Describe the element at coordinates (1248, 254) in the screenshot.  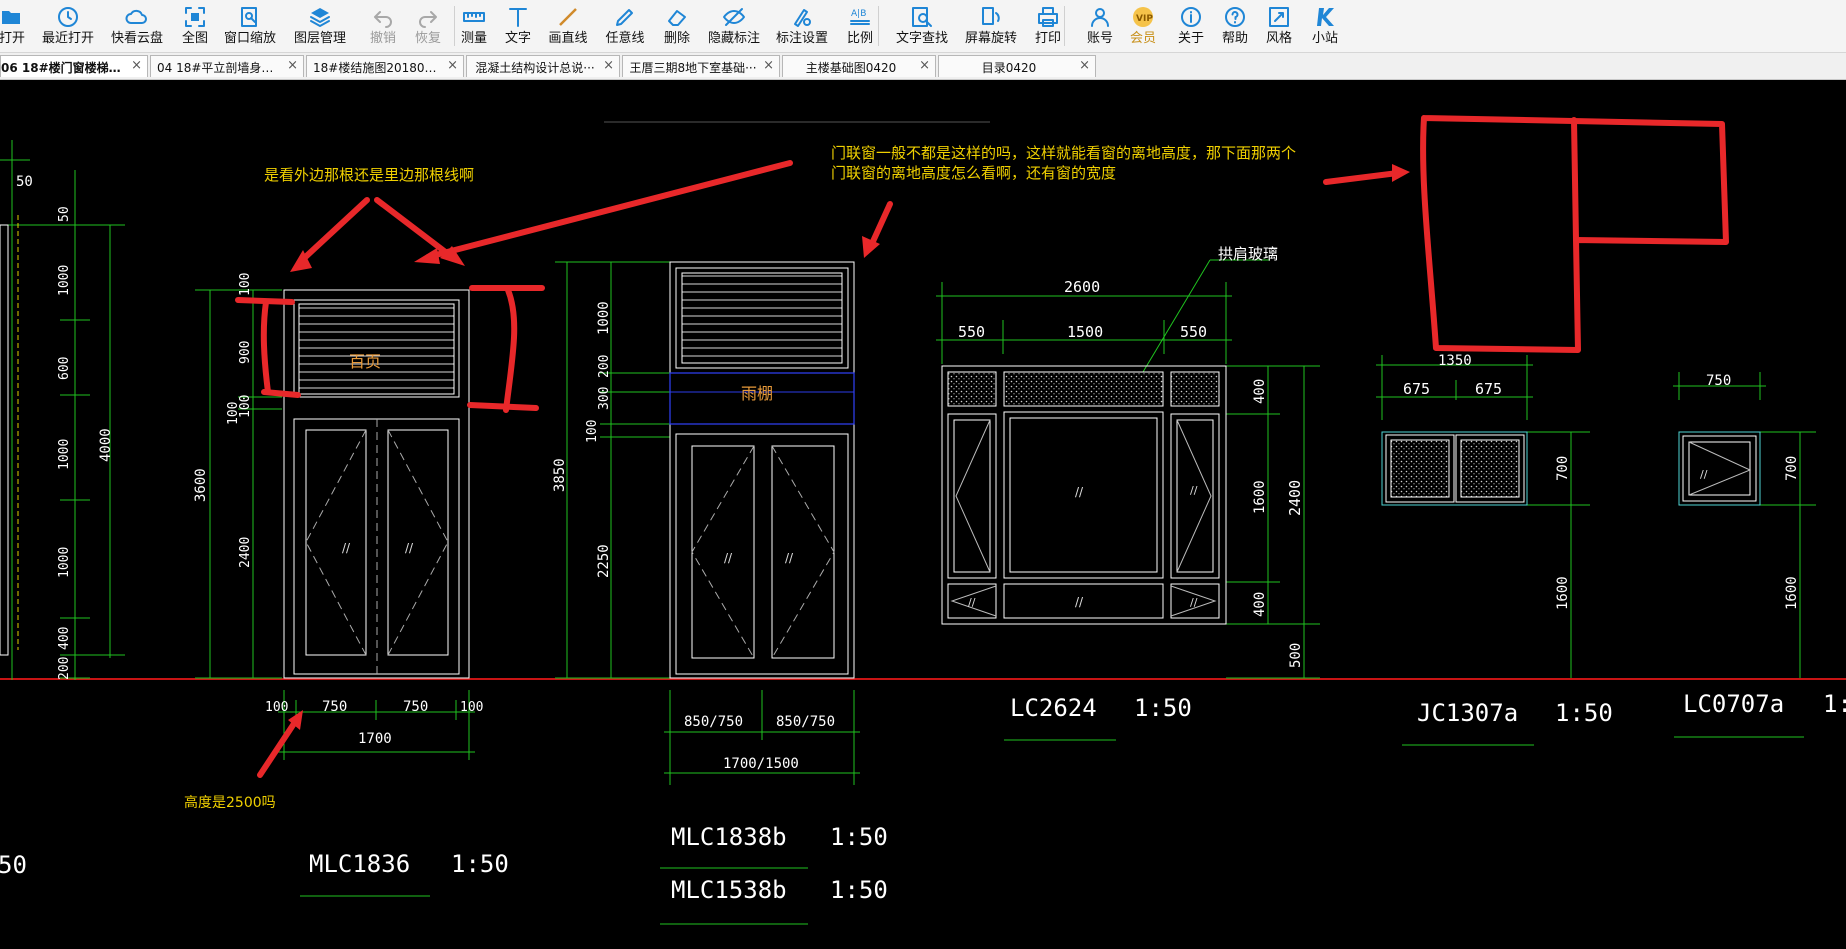
I see `arch-glass-label: 拱肩玻璃` at that location.